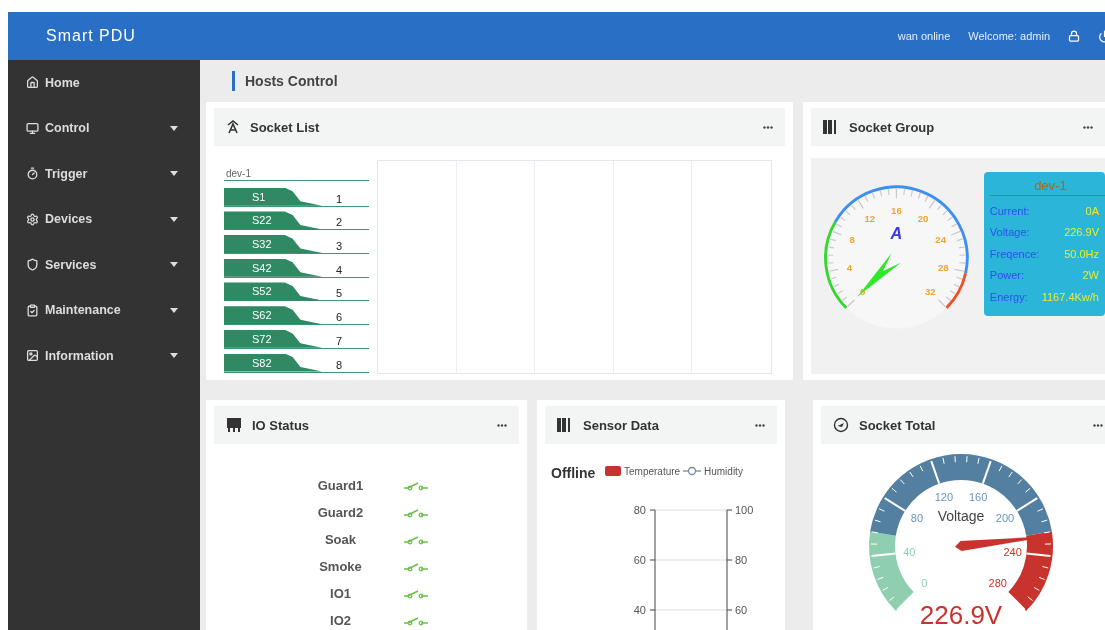  I want to click on legend-label: Humidity, so click(723, 471).